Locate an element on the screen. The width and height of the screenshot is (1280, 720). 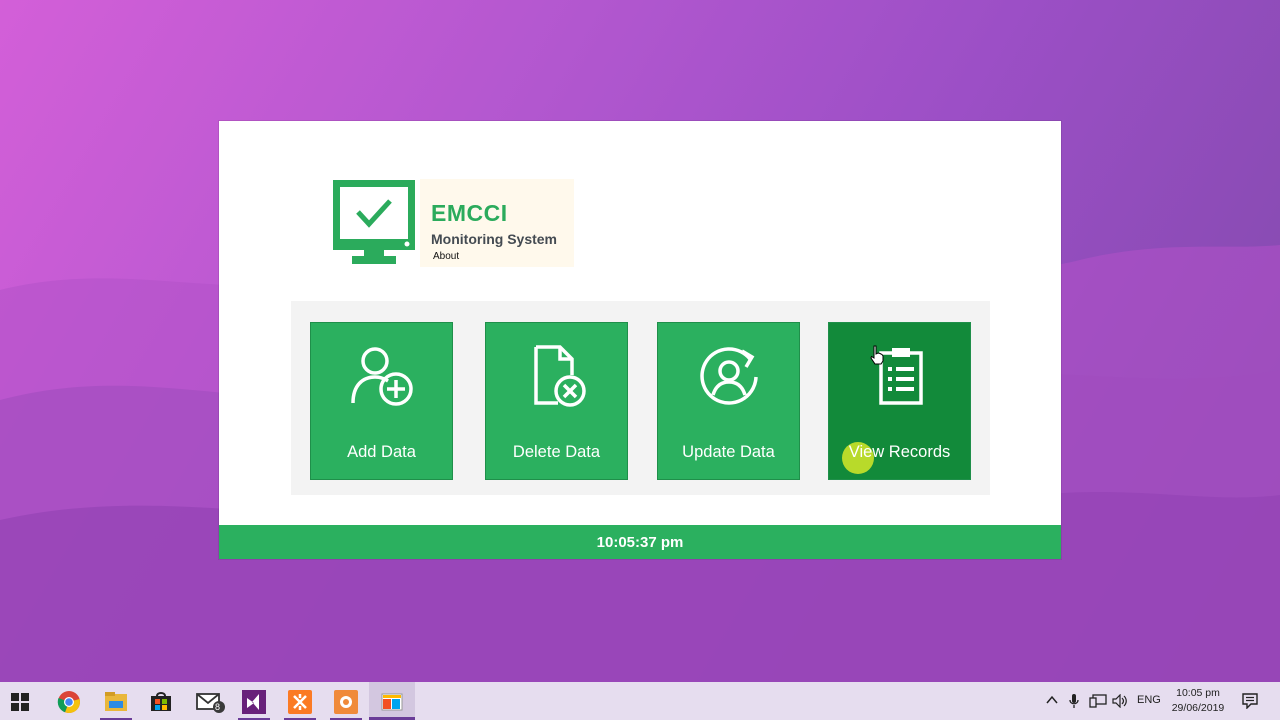
delete-data-button: Delete Data is located at coordinates (556, 401).